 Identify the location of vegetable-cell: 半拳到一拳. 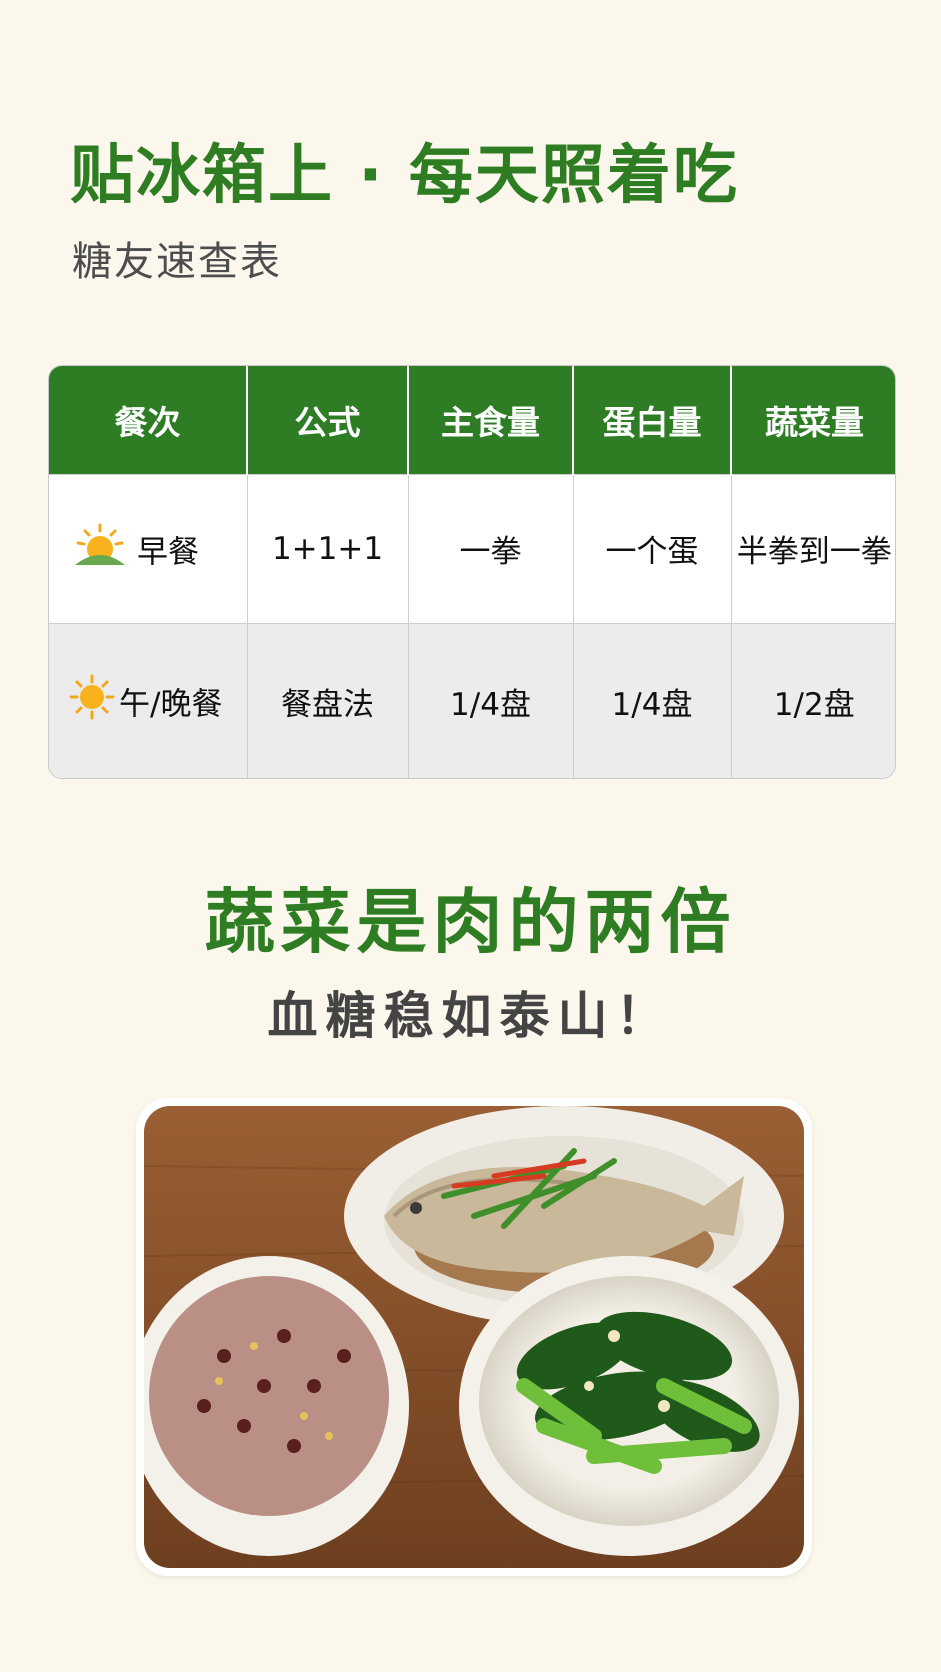
(813, 548).